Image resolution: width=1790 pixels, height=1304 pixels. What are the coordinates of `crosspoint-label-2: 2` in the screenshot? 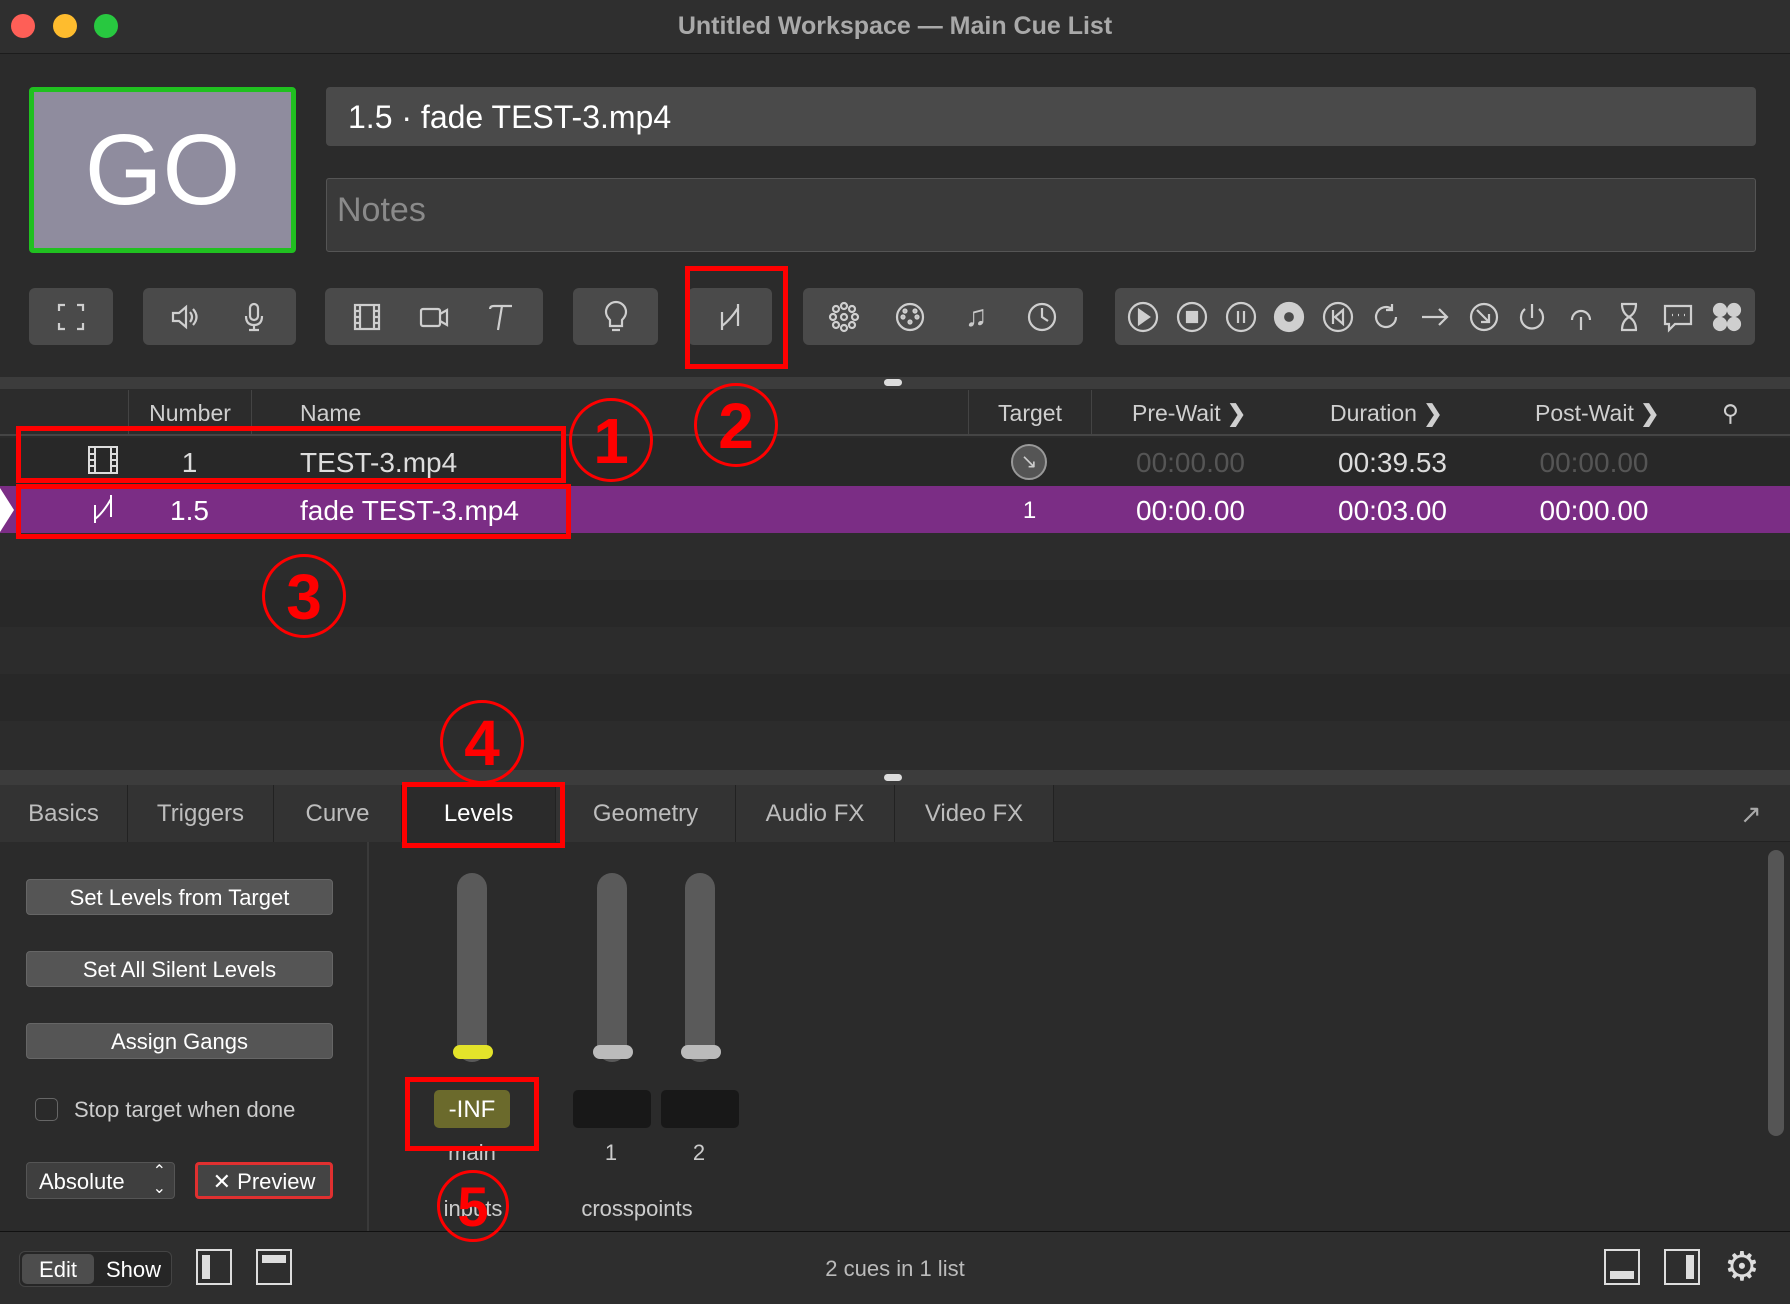 It's located at (699, 1152).